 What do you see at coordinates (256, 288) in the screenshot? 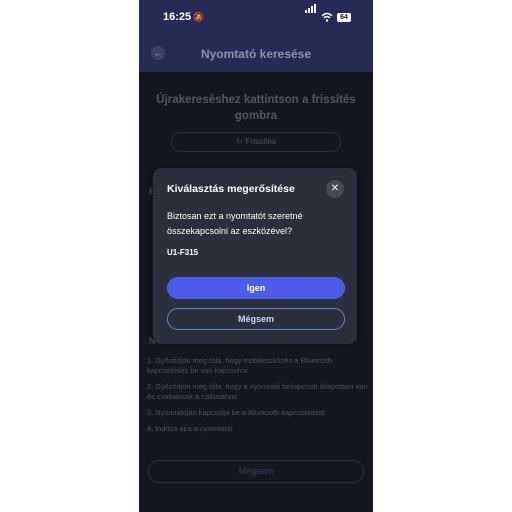
I see `confirm-button: Igen` at bounding box center [256, 288].